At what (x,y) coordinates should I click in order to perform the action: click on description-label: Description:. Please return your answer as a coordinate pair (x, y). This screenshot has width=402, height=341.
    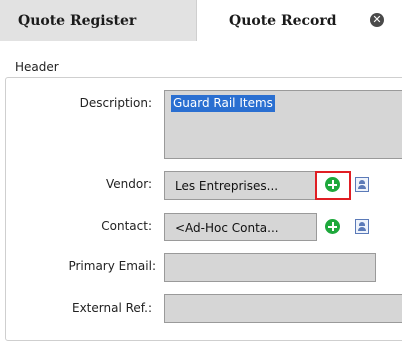
    Looking at the image, I should click on (115, 103).